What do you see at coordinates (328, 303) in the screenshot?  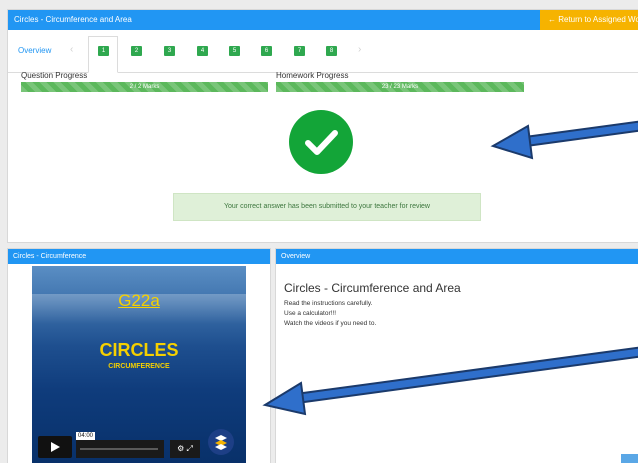 I see `overview-line: Read the instructions carefully.` at bounding box center [328, 303].